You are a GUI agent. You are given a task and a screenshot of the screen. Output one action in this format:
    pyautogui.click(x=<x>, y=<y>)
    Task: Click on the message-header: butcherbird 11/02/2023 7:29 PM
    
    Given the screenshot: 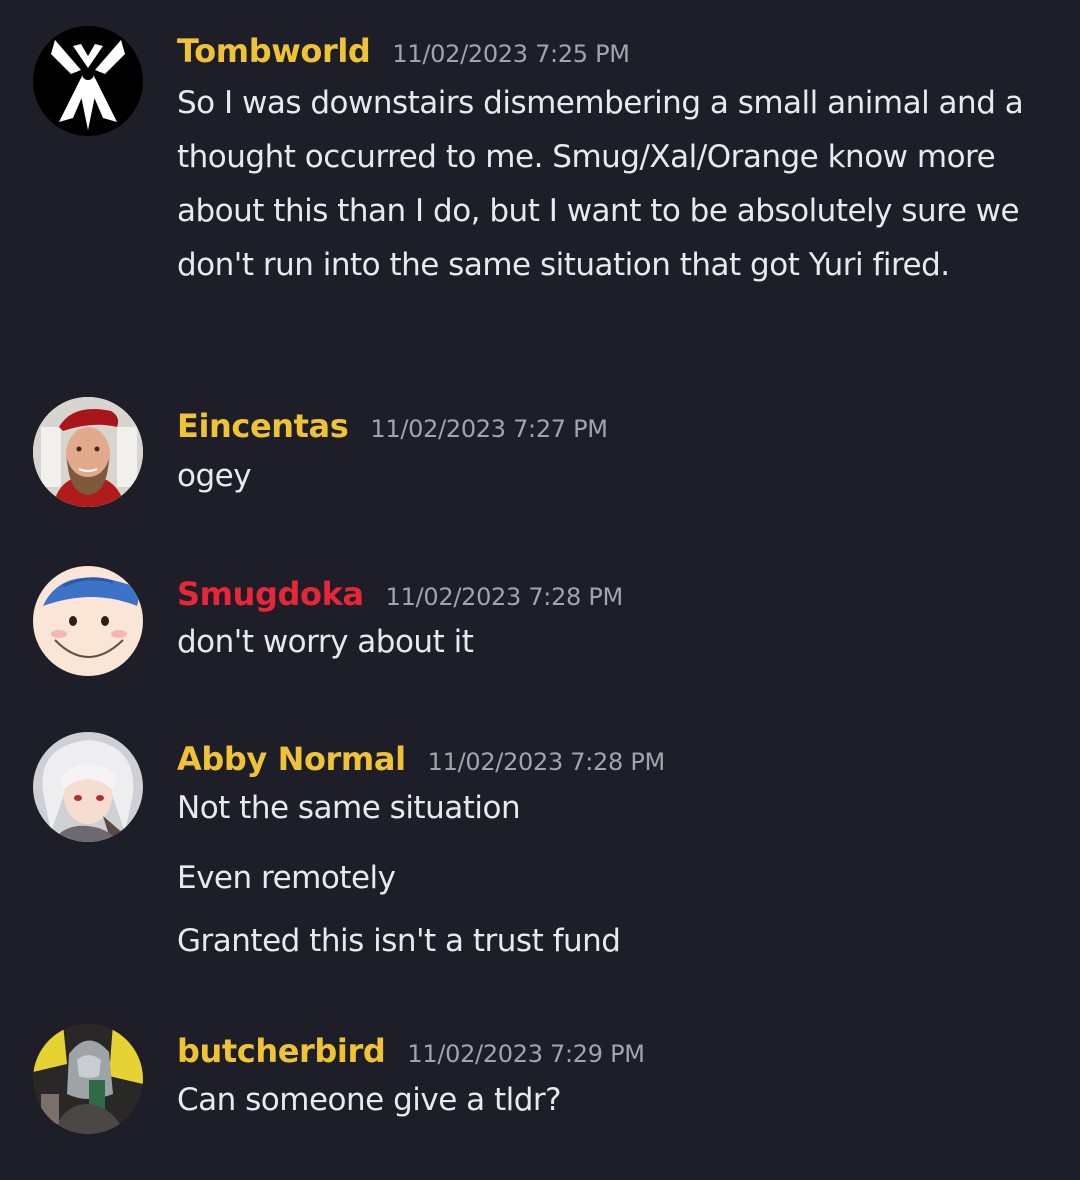 What is the action you would take?
    pyautogui.click(x=411, y=1051)
    